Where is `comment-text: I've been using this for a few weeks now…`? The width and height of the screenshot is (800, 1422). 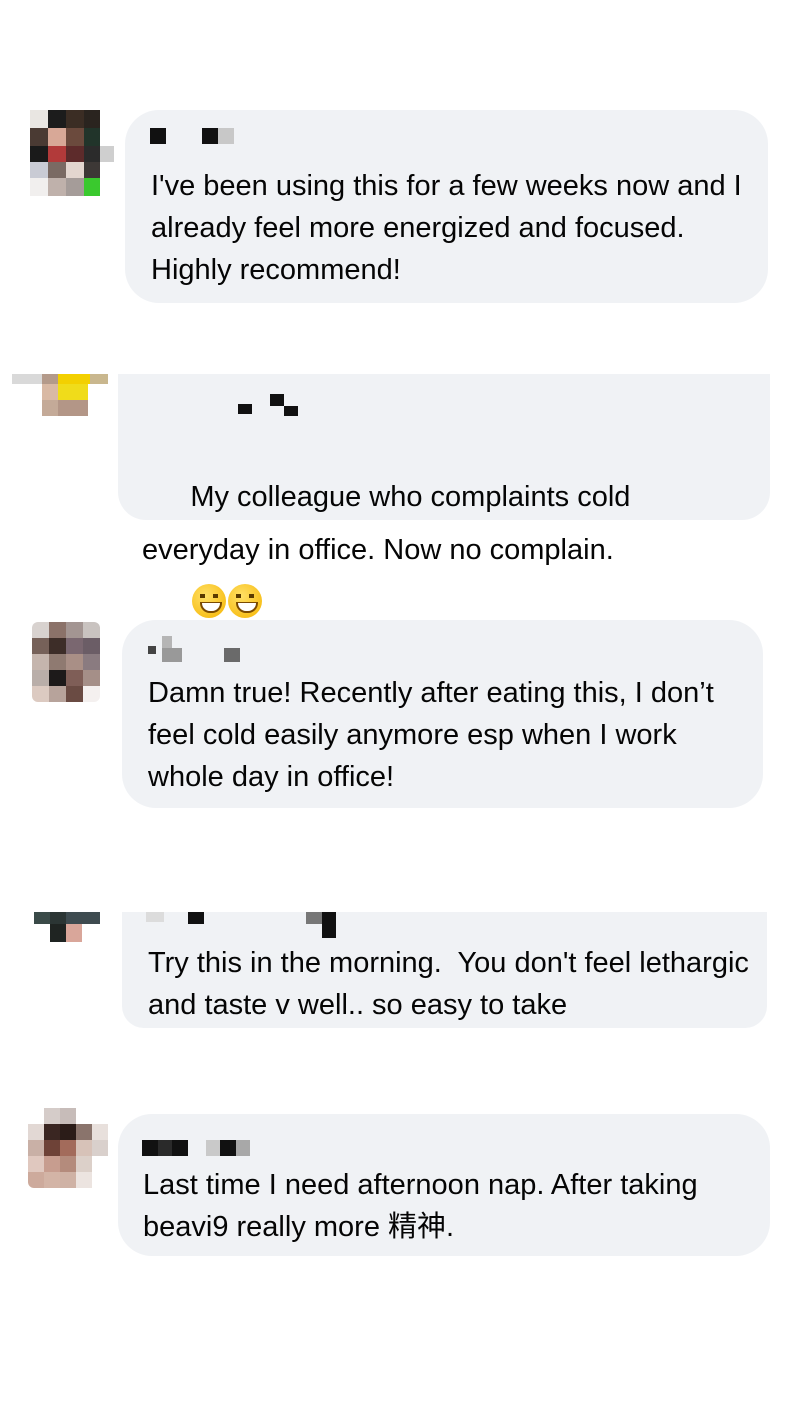 comment-text: I've been using this for a few weeks now… is located at coordinates (450, 228).